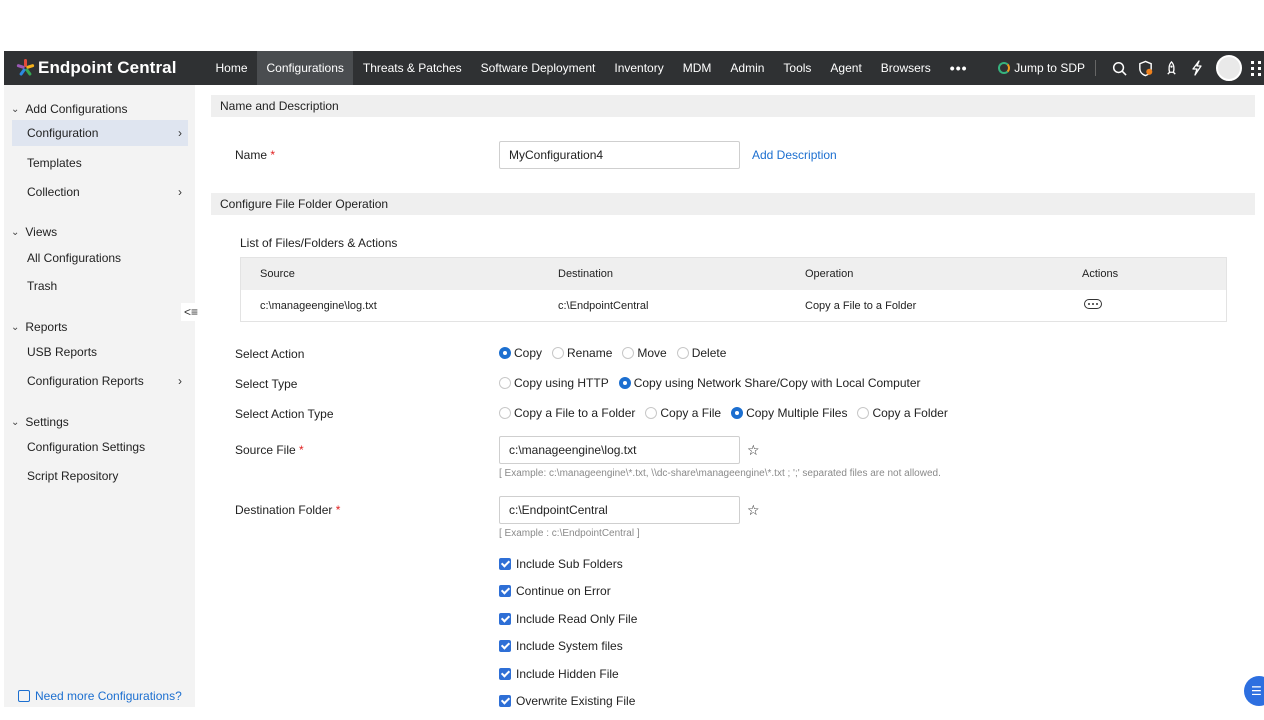  I want to click on table-header: Source Destination Operation Actions, so click(733, 274).